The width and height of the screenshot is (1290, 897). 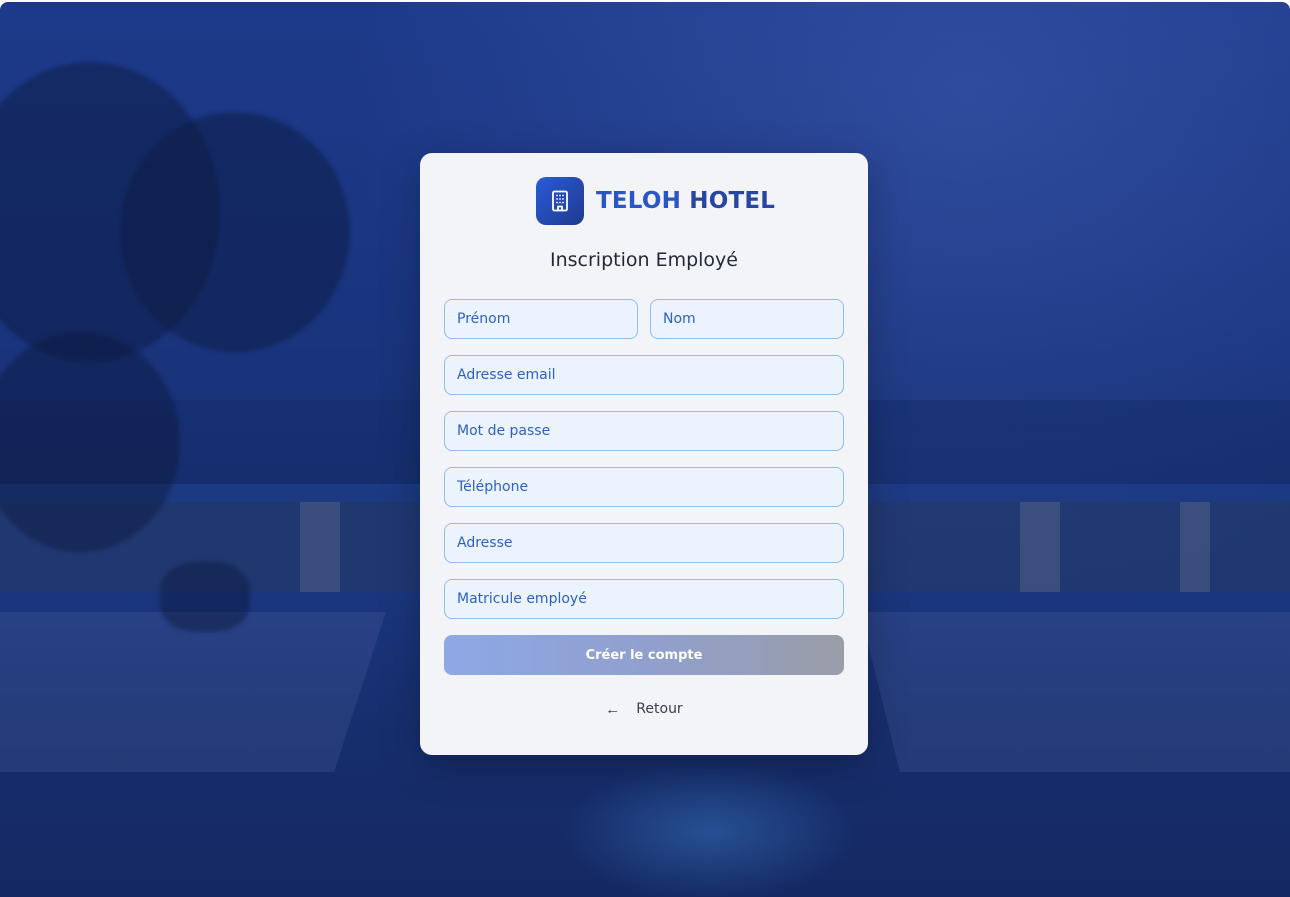 I want to click on back-link: ← Retour, so click(x=644, y=709).